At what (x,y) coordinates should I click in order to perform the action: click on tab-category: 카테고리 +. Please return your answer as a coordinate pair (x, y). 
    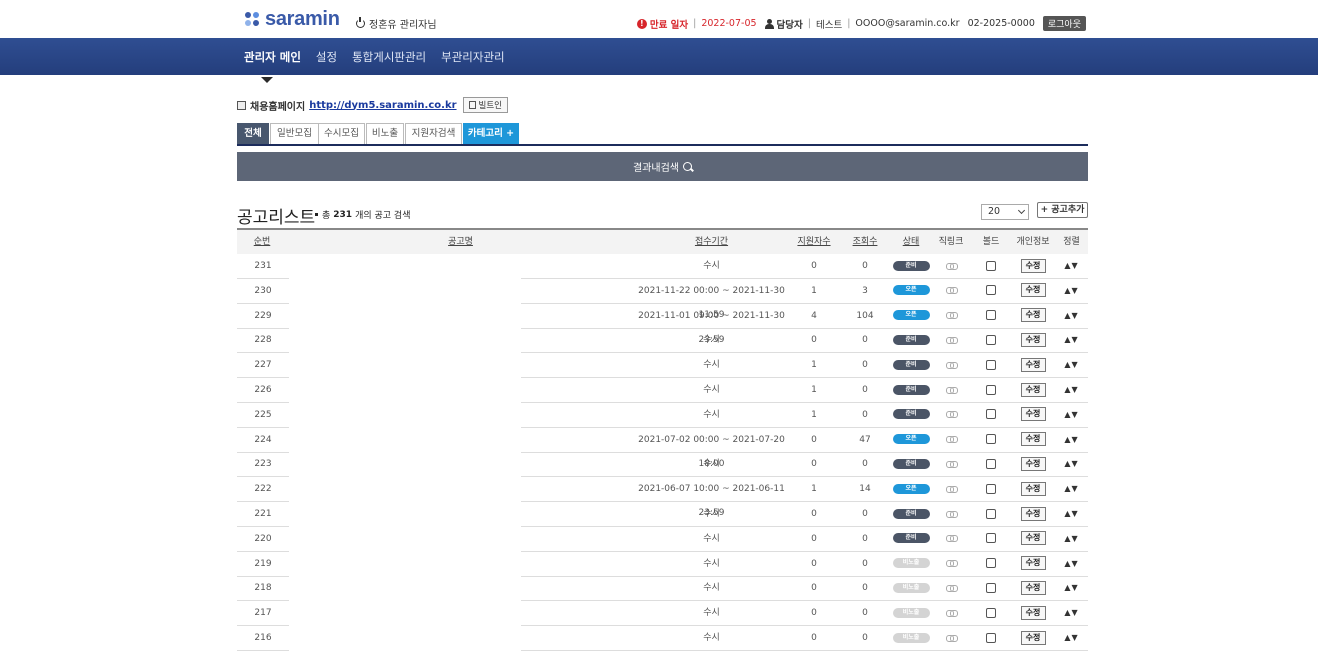
    Looking at the image, I should click on (491, 133).